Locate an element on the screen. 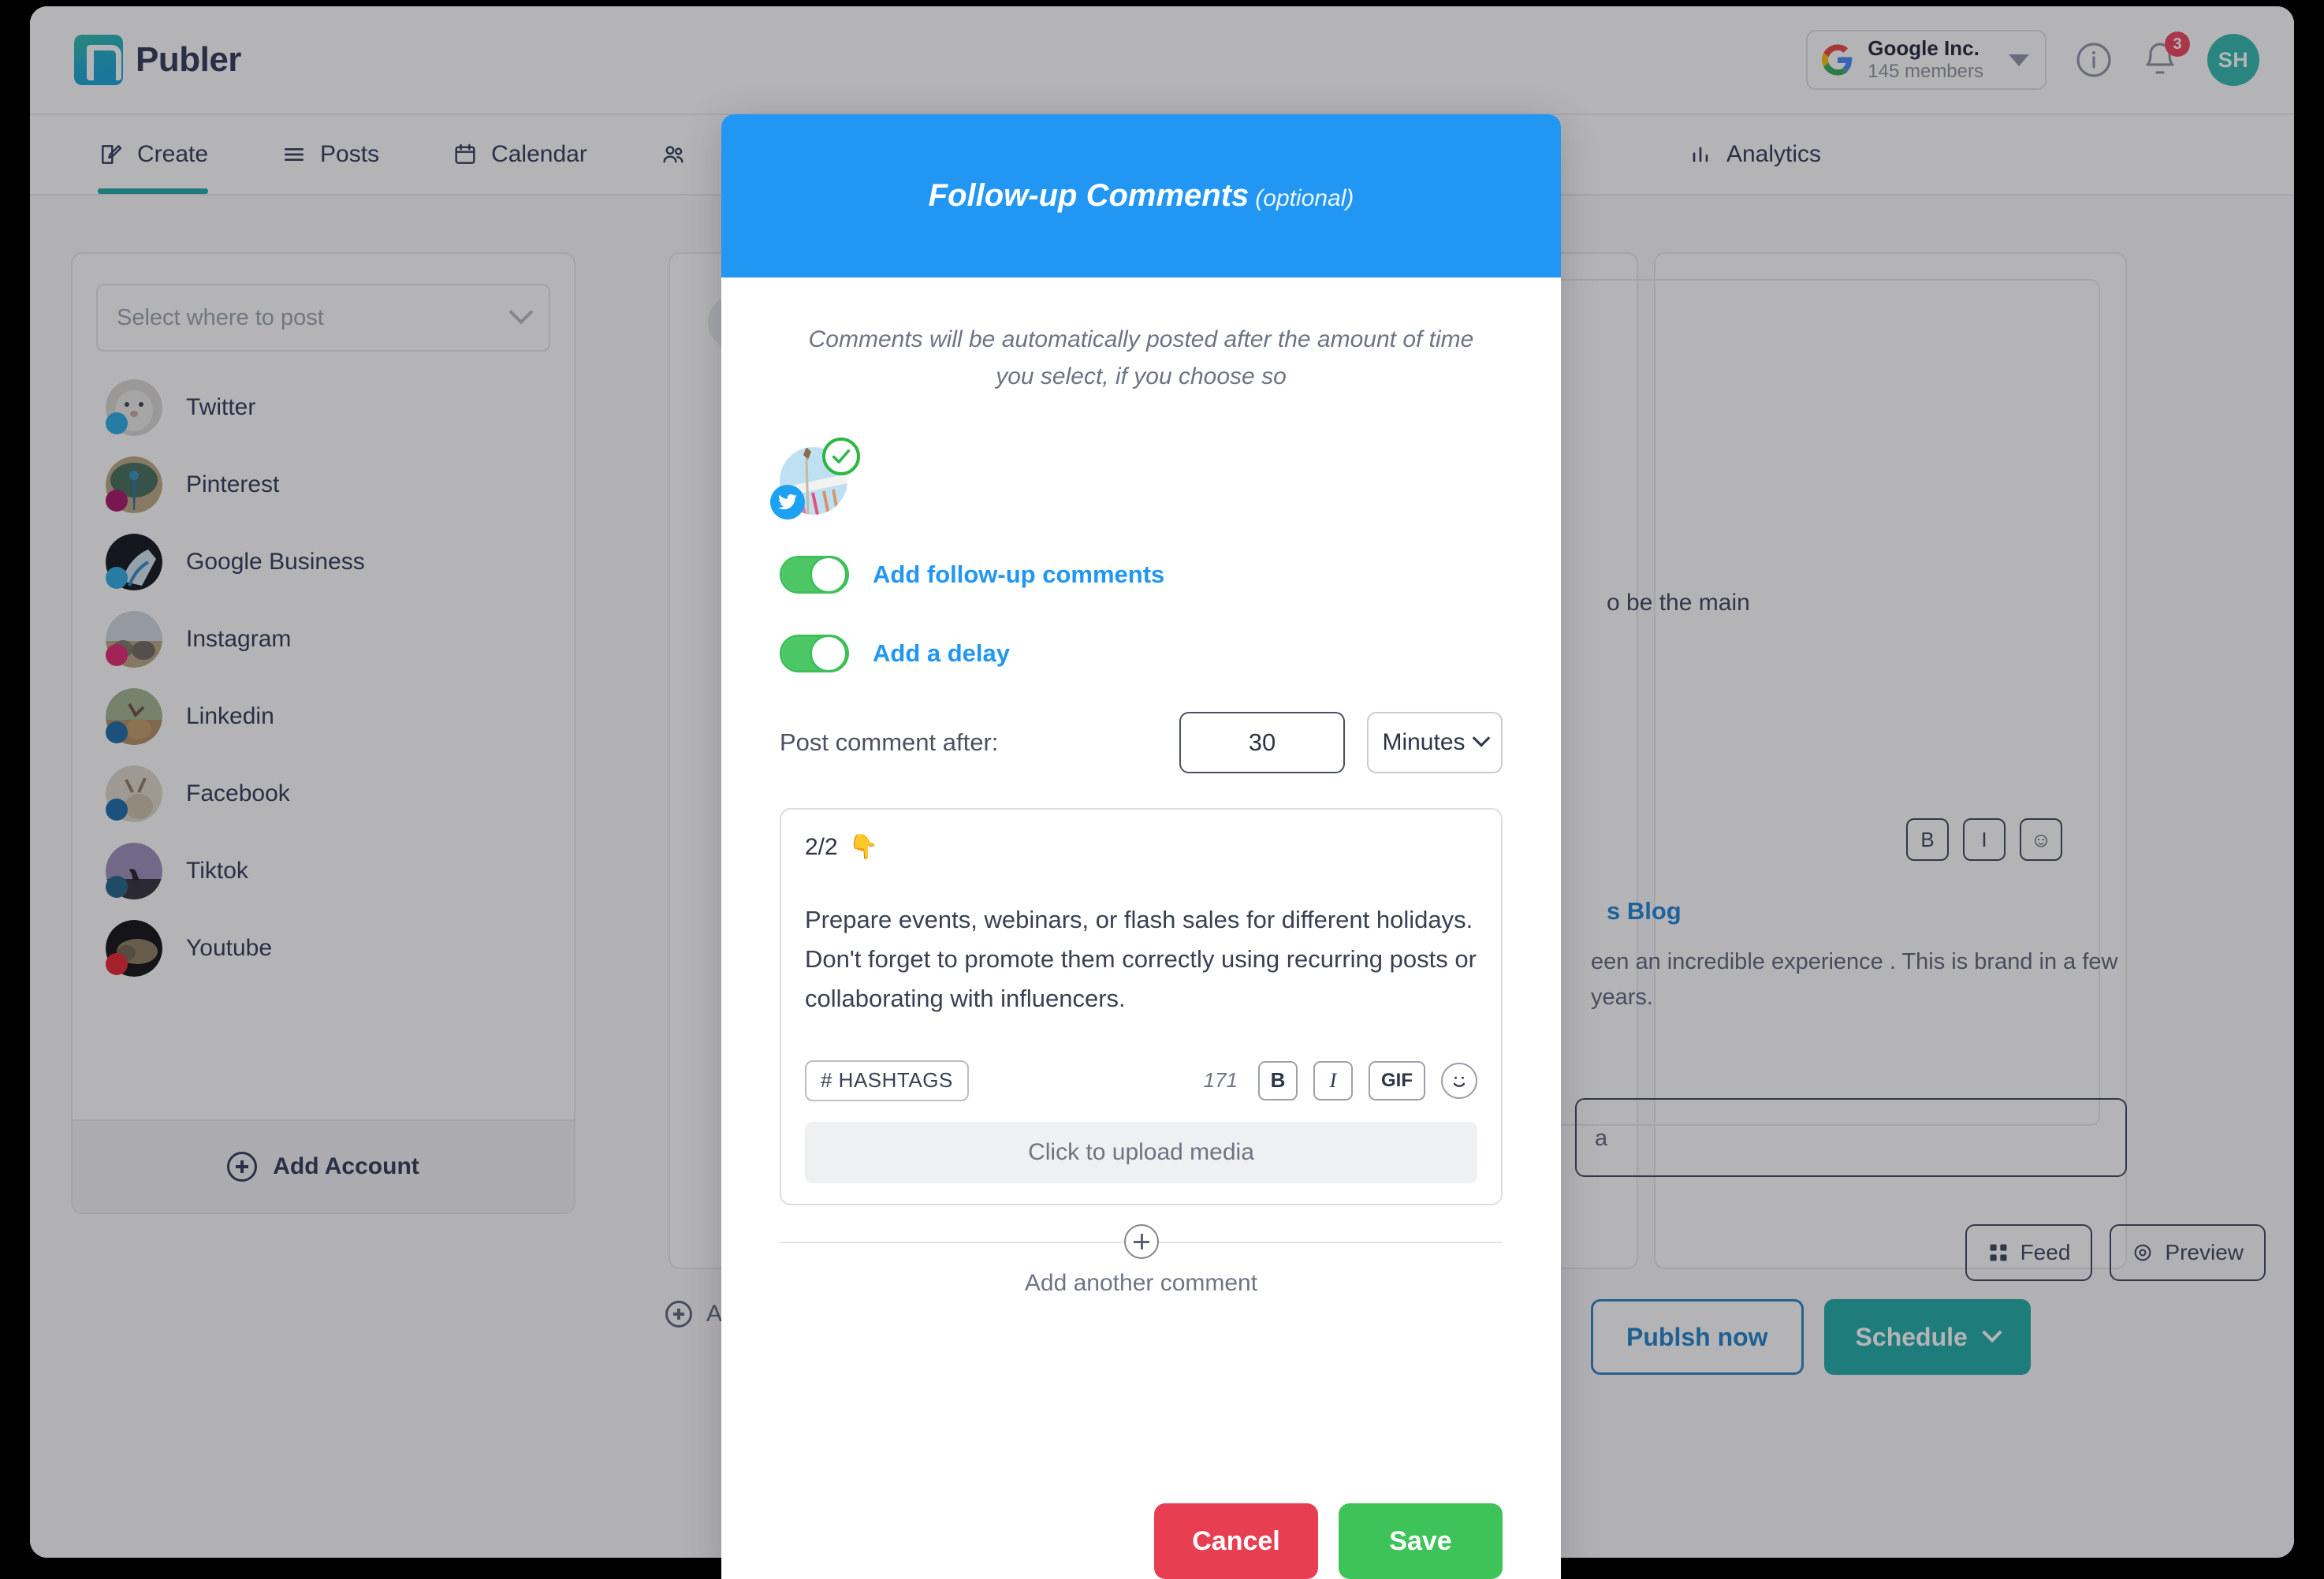 The height and width of the screenshot is (1579, 2324). info-icon is located at coordinates (2094, 60).